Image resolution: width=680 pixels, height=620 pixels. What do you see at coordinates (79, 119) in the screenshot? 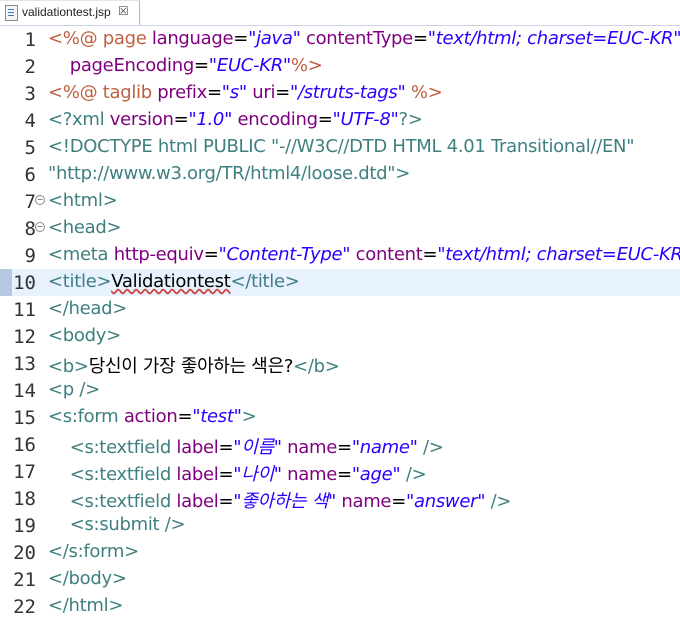
I see `token-tag: <?xml` at bounding box center [79, 119].